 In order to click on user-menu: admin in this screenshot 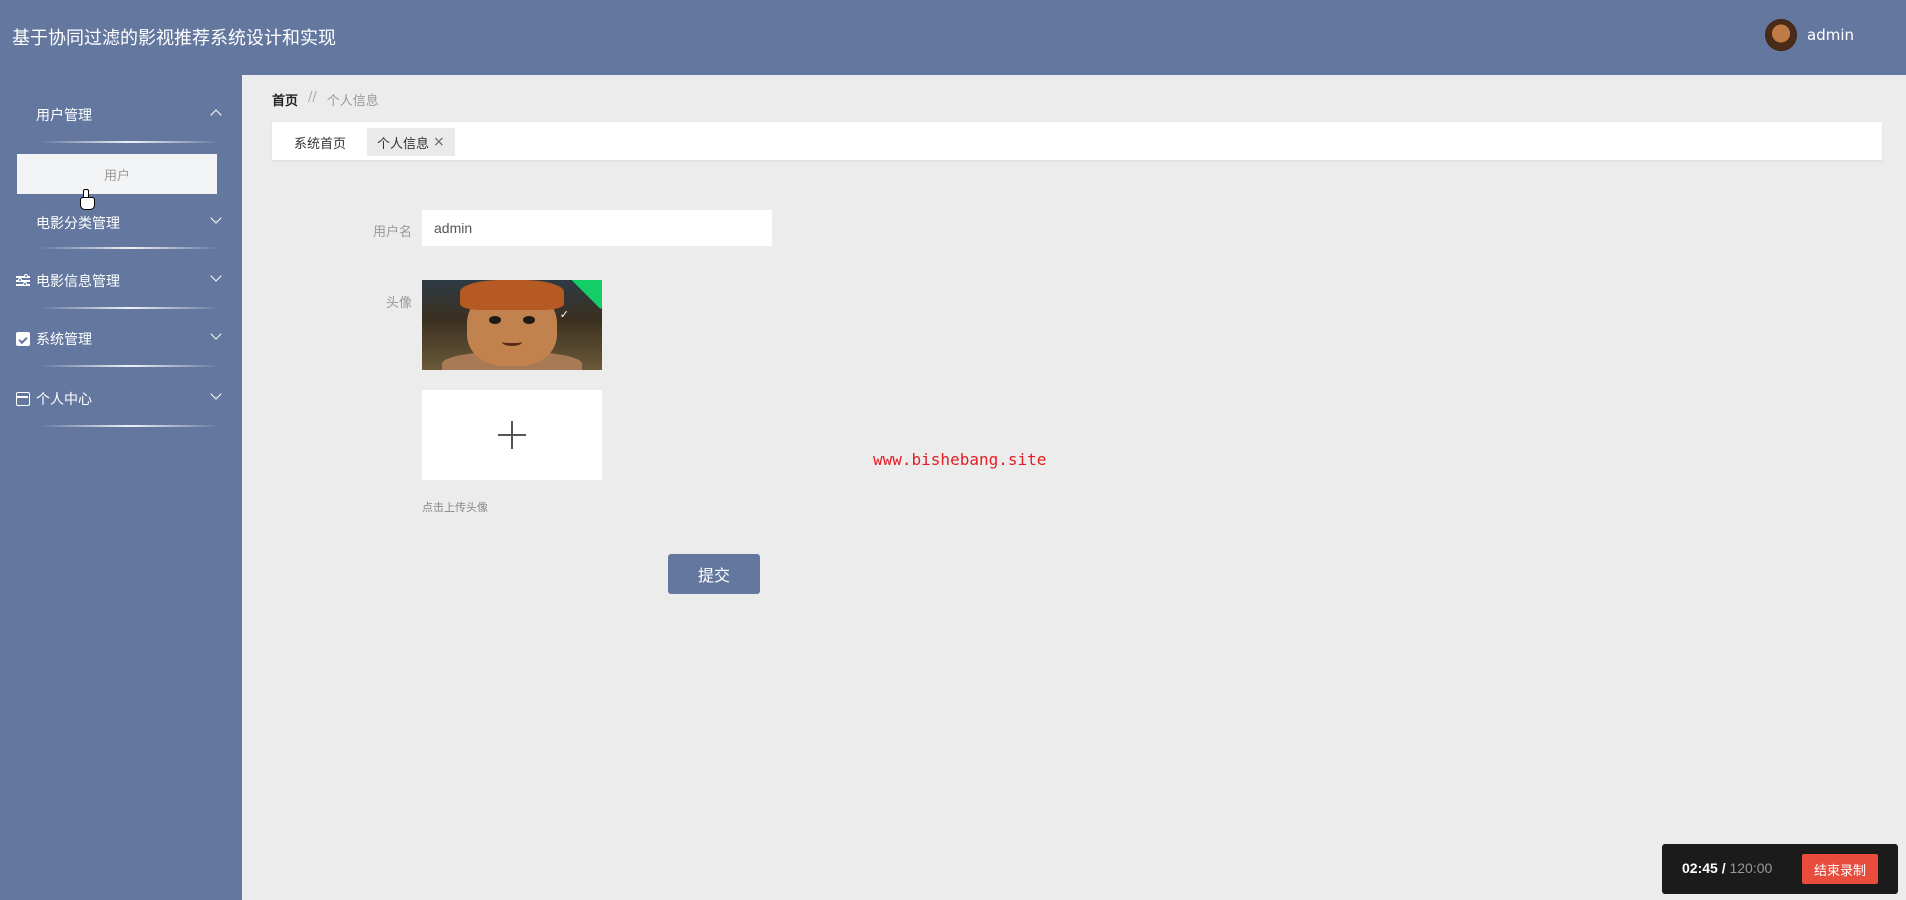, I will do `click(1809, 35)`.